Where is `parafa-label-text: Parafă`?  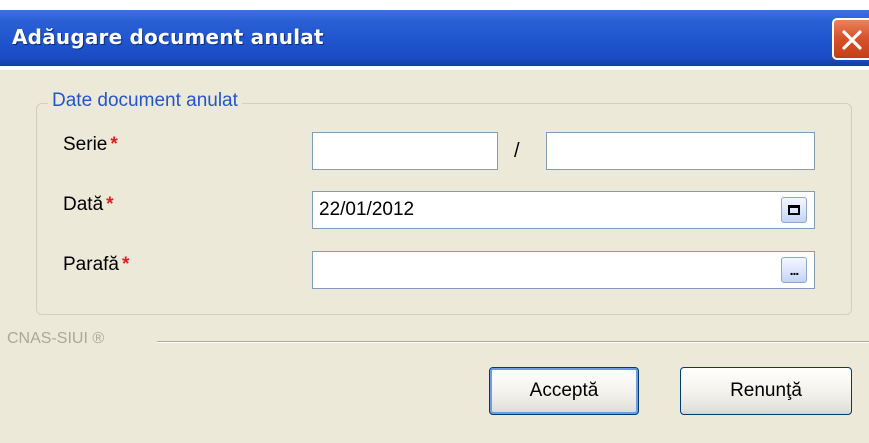 parafa-label-text: Parafă is located at coordinates (91, 264).